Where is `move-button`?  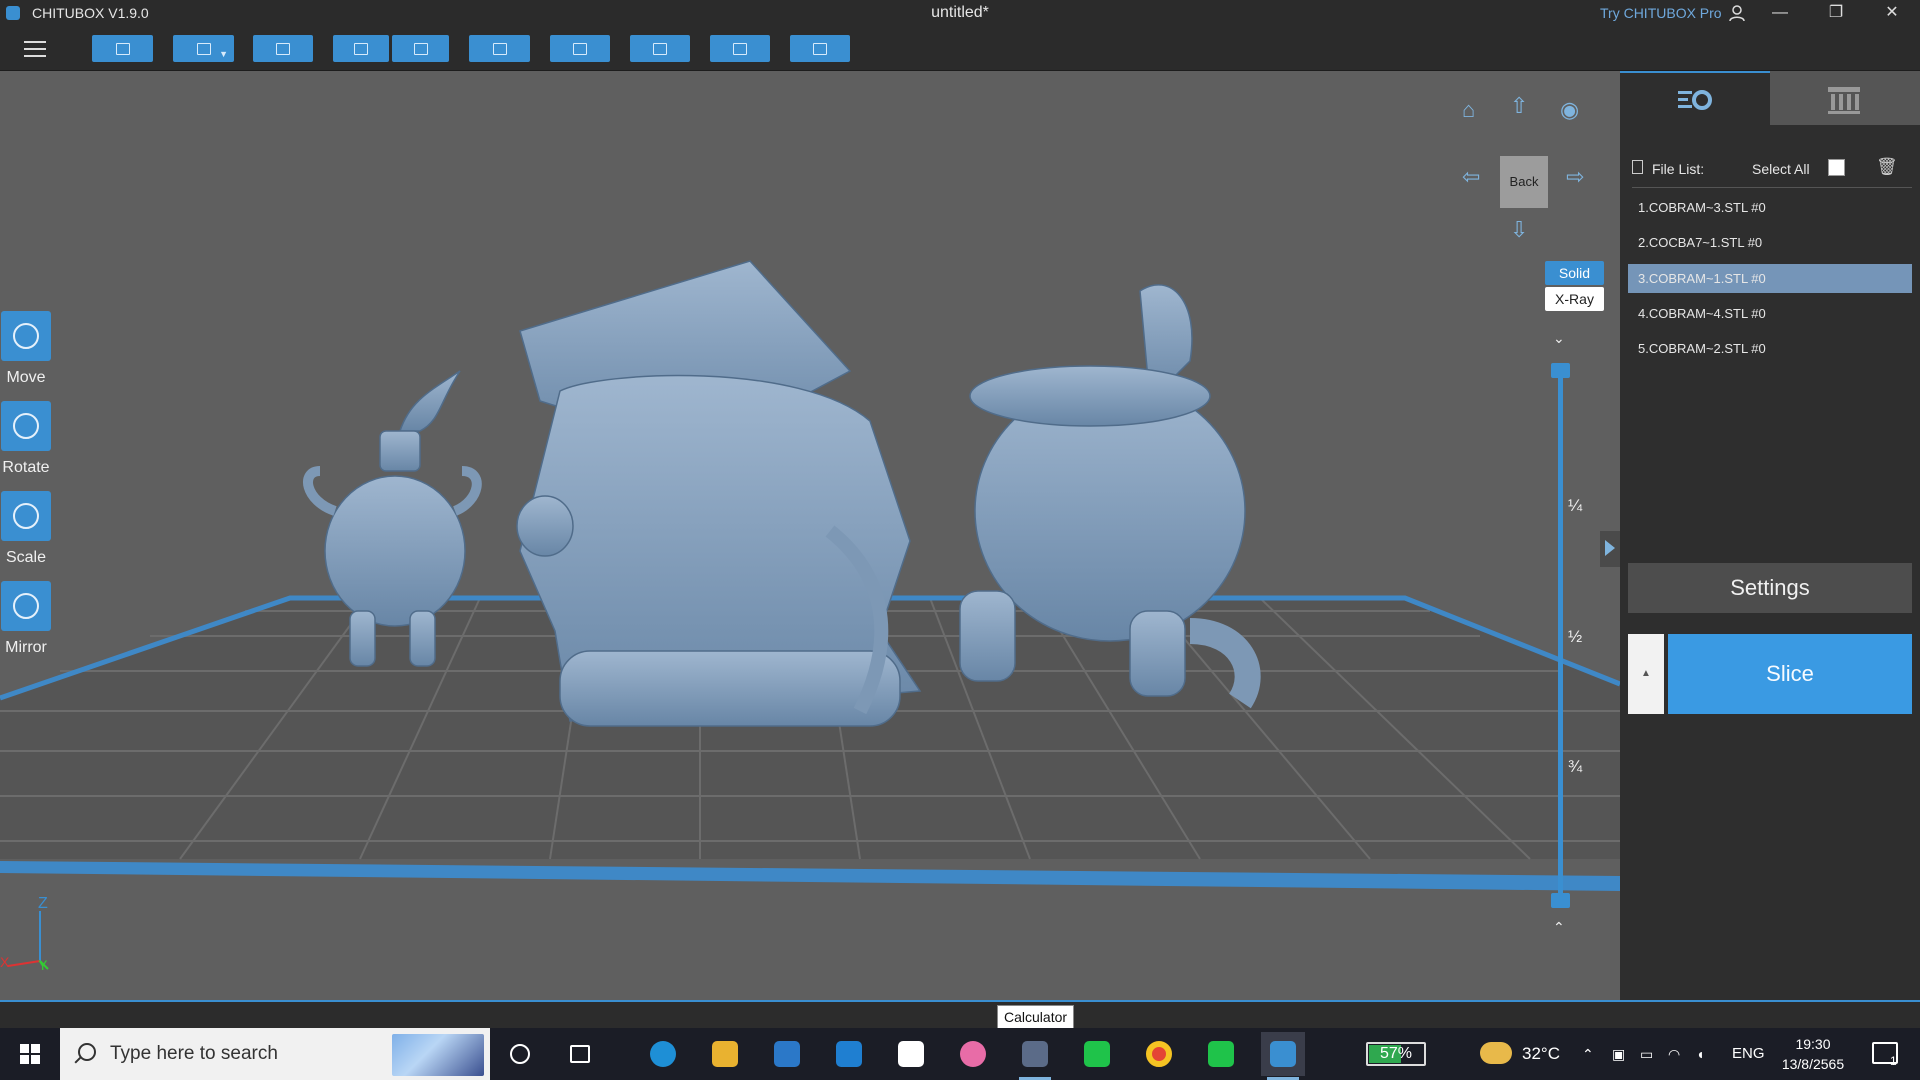 move-button is located at coordinates (26, 336).